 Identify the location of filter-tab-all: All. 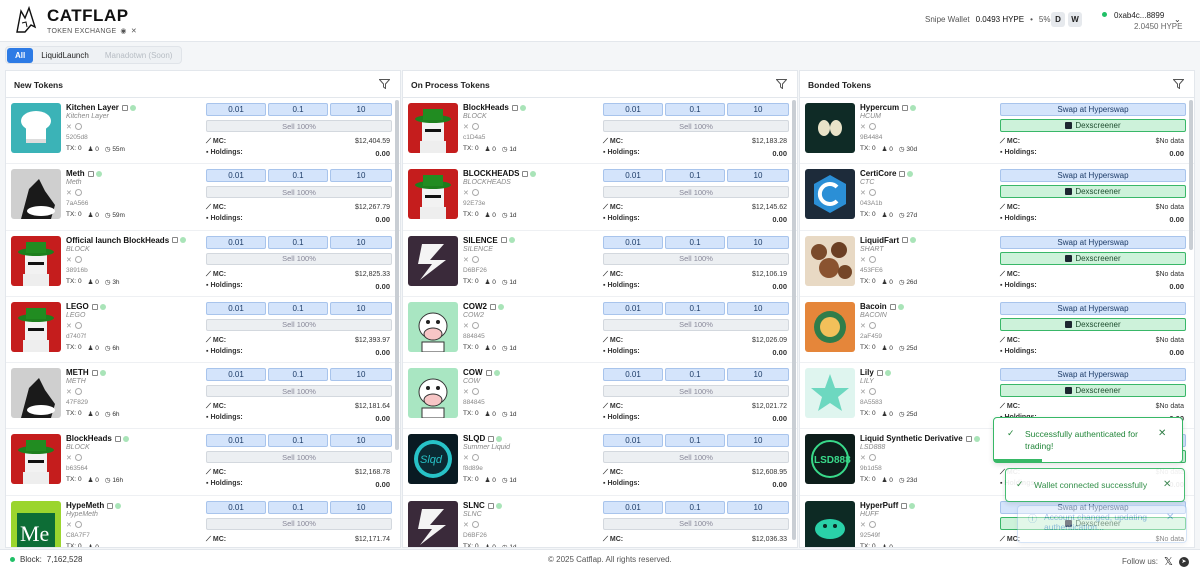
(20, 55).